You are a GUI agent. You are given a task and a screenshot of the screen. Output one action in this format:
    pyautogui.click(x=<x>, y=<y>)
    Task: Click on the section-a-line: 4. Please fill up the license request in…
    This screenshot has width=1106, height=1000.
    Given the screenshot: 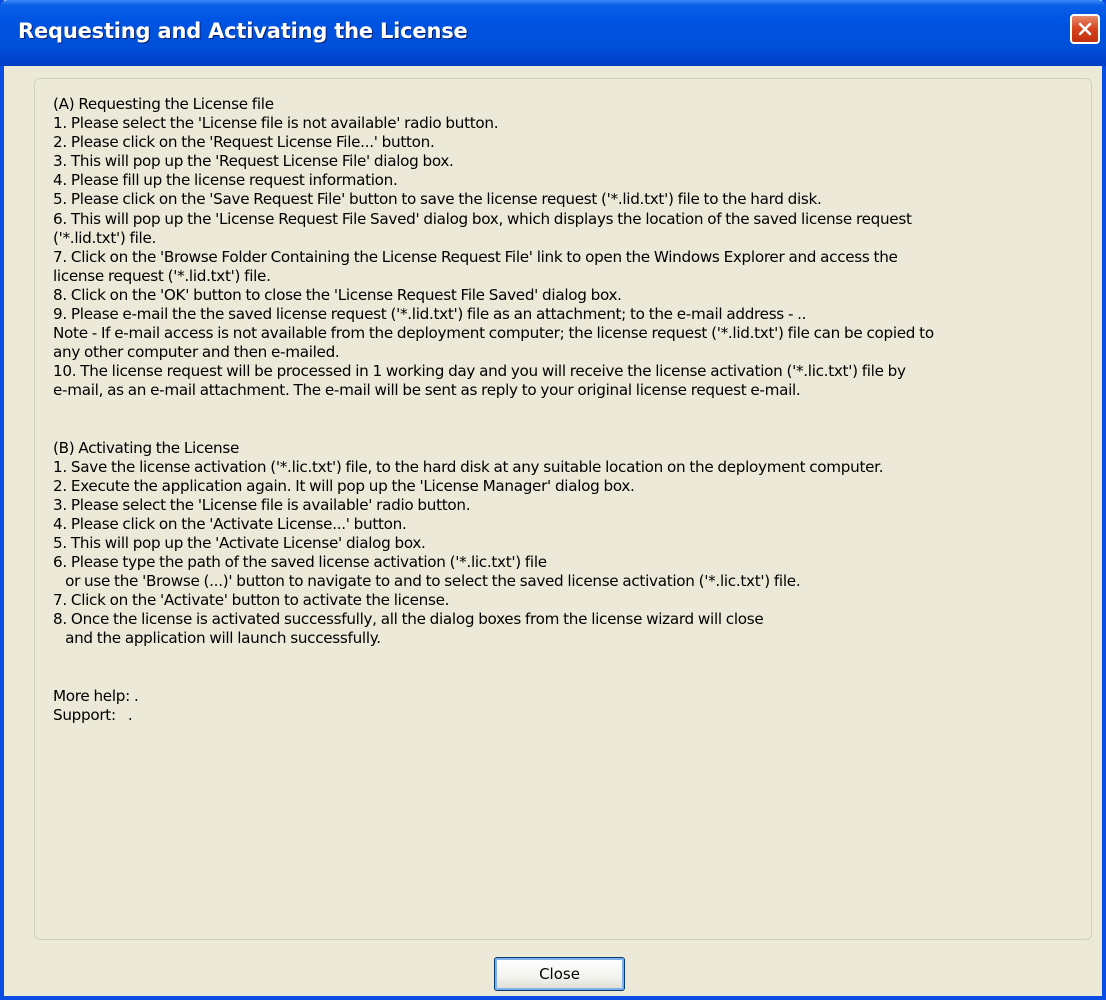 What is the action you would take?
    pyautogui.click(x=225, y=180)
    